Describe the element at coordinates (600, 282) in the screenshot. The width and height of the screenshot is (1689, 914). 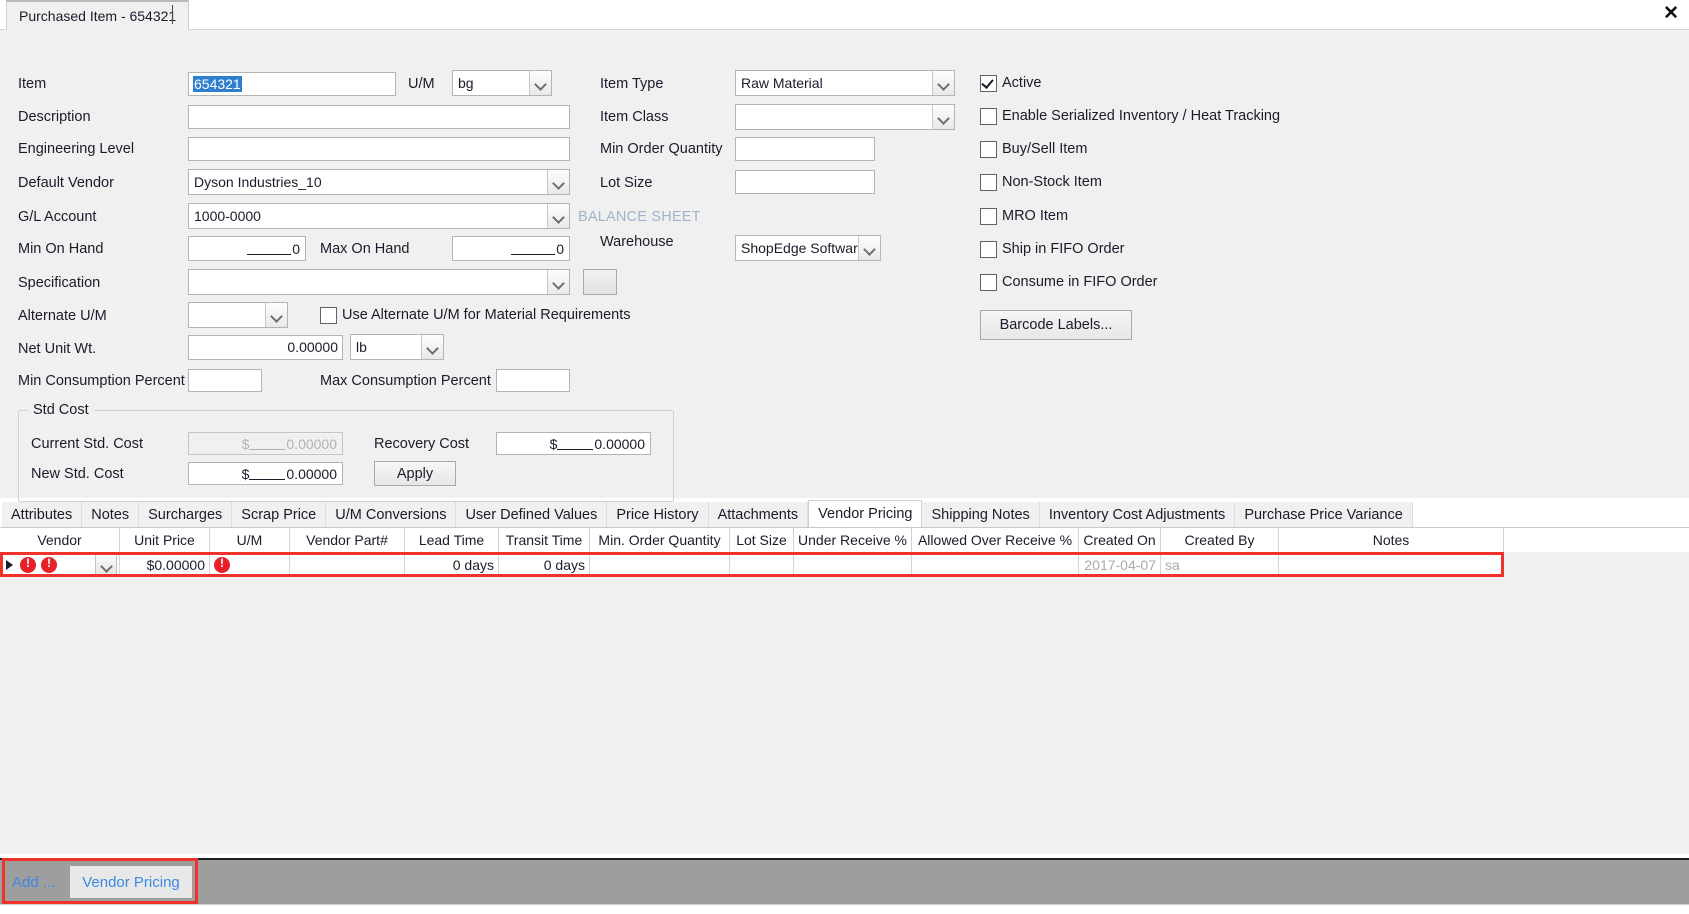
I see `specification-browse-button` at that location.